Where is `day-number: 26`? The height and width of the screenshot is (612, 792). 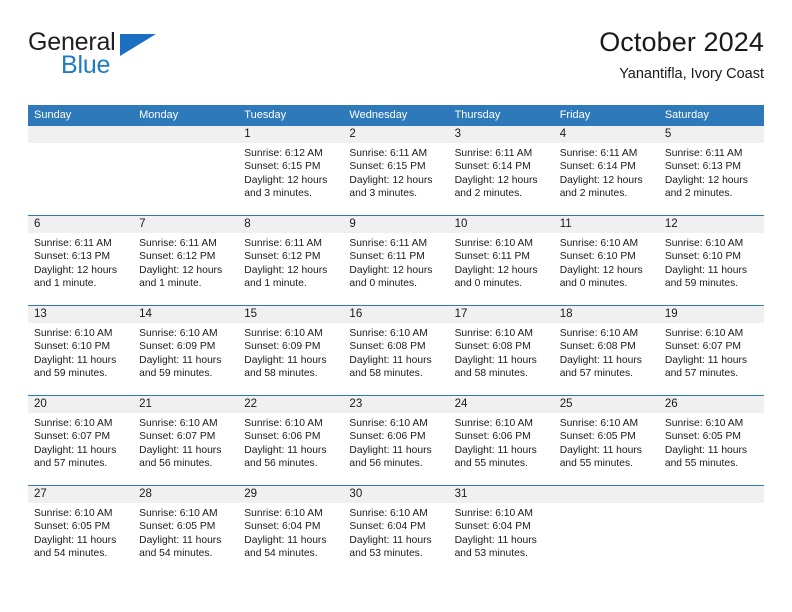
day-number: 26 is located at coordinates (671, 404).